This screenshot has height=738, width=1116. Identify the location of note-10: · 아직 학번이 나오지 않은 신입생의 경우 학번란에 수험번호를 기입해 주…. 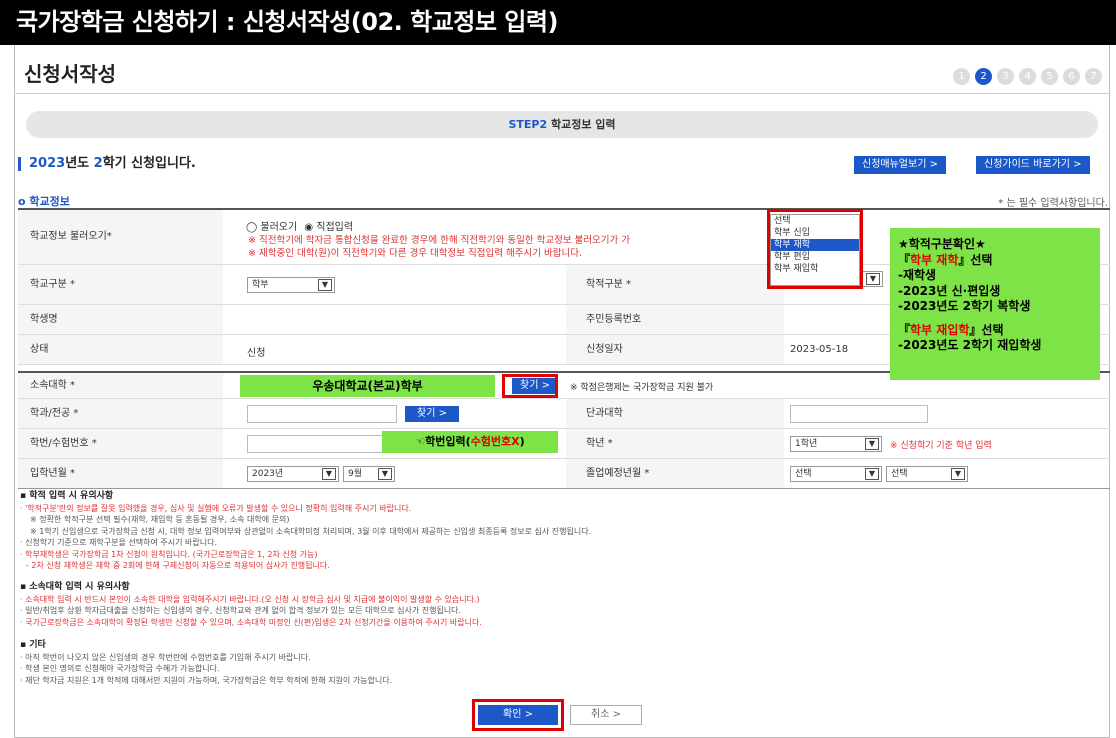
(165, 657).